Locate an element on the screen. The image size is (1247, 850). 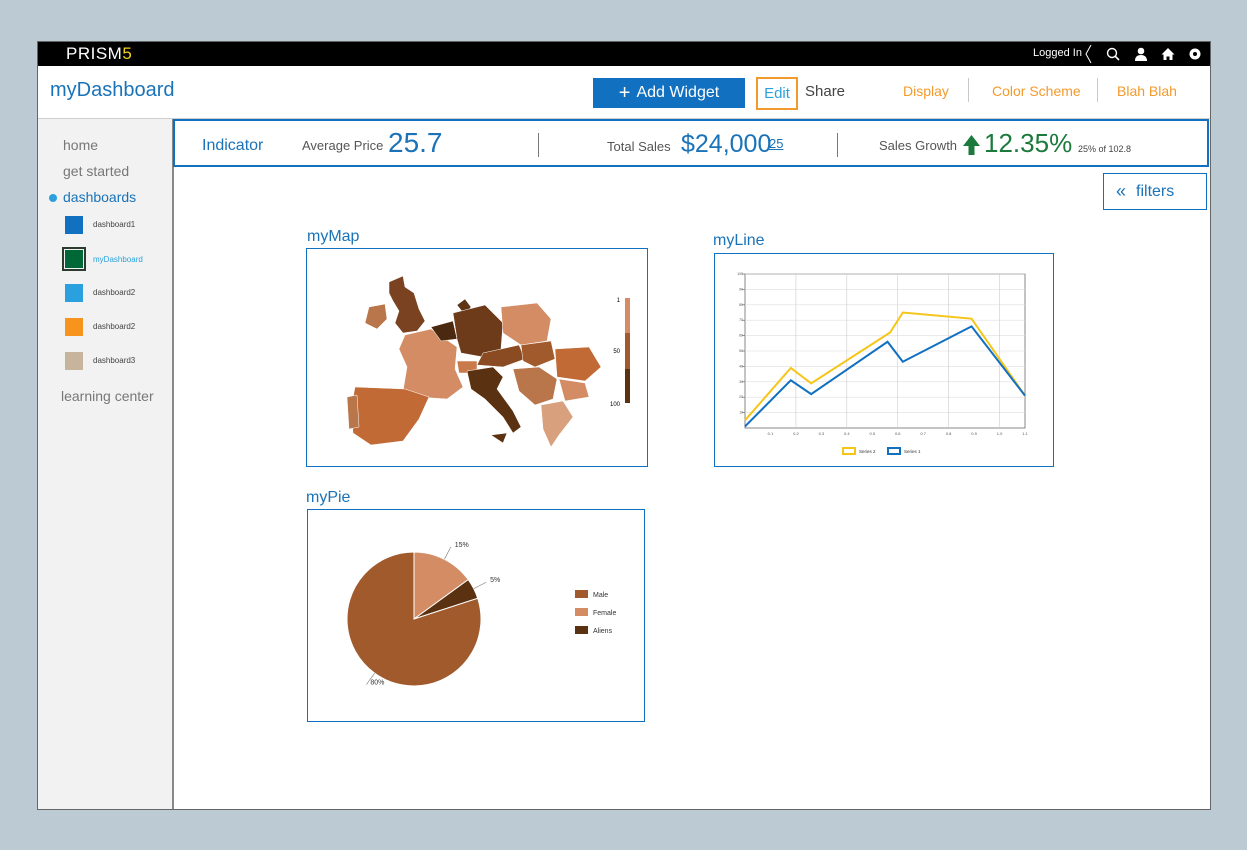
y-tick-label: 40 is located at coordinates (741, 366).